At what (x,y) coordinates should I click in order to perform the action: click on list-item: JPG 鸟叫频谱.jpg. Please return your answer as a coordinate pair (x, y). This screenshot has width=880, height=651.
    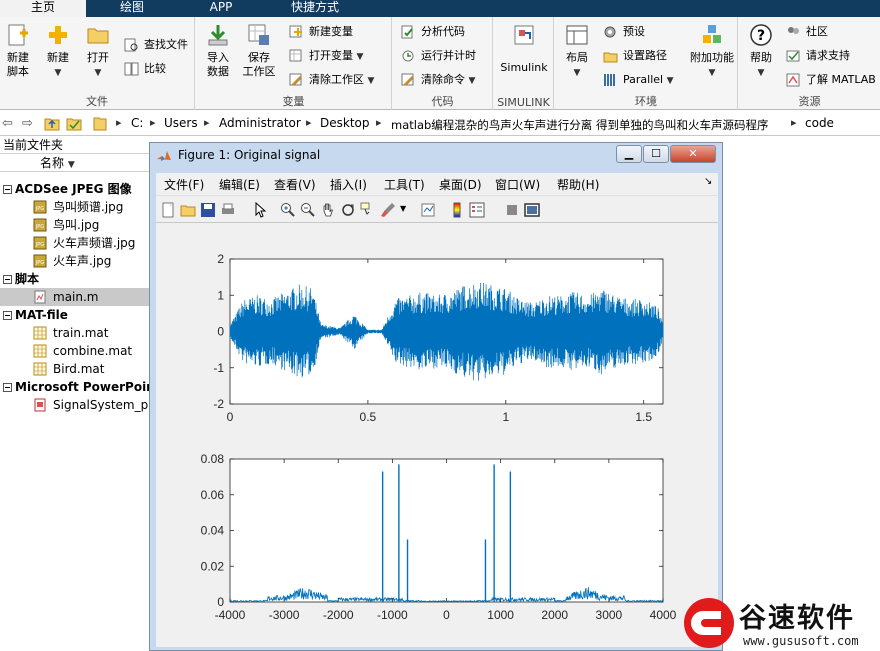
    Looking at the image, I should click on (61, 207).